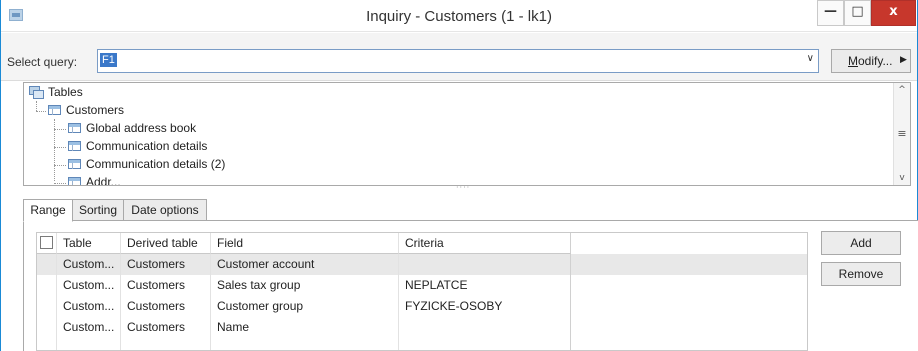 The height and width of the screenshot is (351, 918). I want to click on grid-header-row: Table Derived table Field Criteria, so click(422, 243).